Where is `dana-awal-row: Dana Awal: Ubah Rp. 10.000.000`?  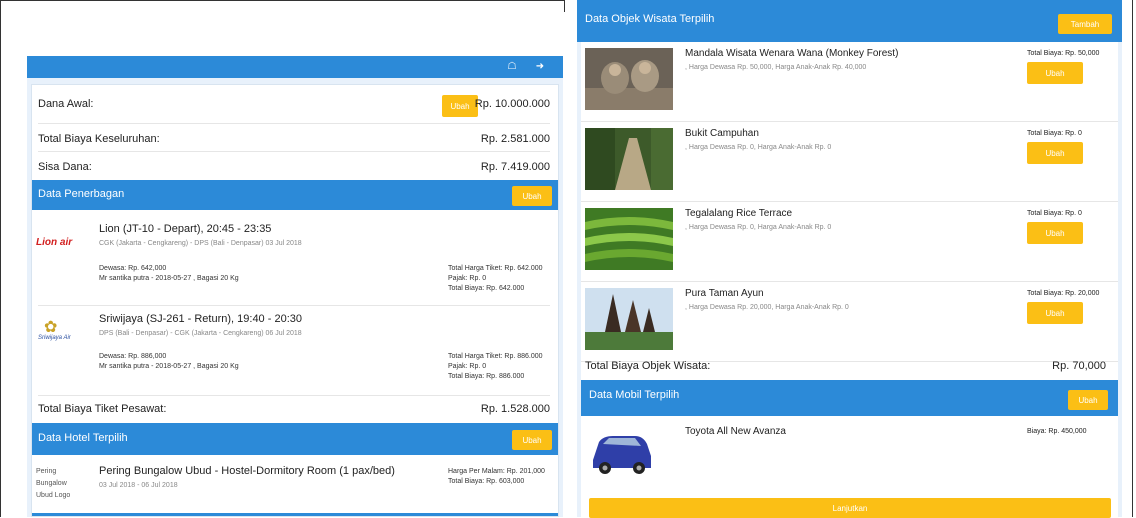 dana-awal-row: Dana Awal: Ubah Rp. 10.000.000 is located at coordinates (294, 106).